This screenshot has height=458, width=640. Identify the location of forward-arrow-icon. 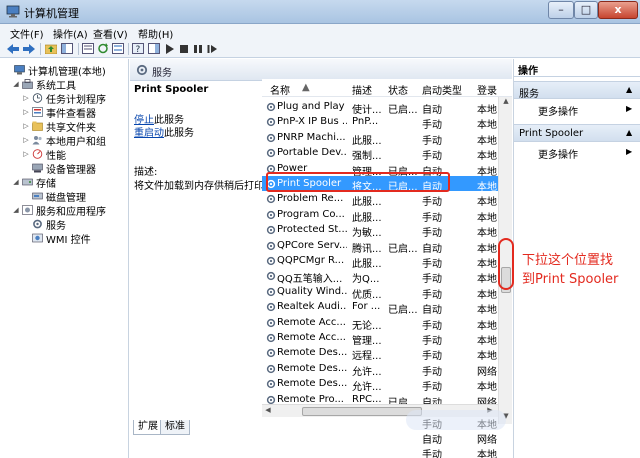
(29, 48).